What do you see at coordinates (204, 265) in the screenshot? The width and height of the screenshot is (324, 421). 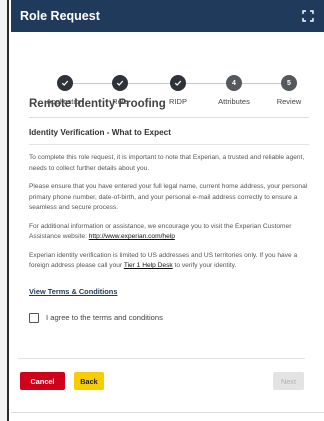 I see `paragraph-text: to verify your identity.` at bounding box center [204, 265].